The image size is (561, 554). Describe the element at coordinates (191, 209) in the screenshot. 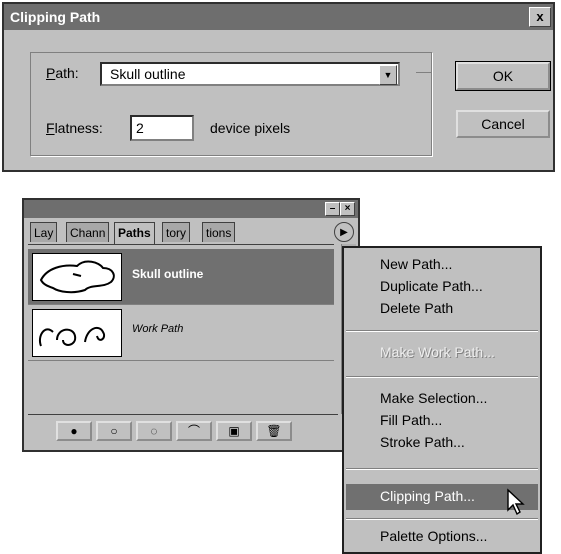

I see `palette-title-bar: – ×` at that location.